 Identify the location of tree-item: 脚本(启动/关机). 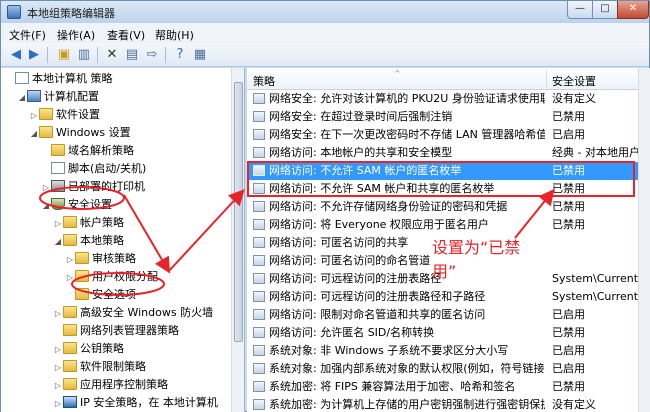
(93, 169).